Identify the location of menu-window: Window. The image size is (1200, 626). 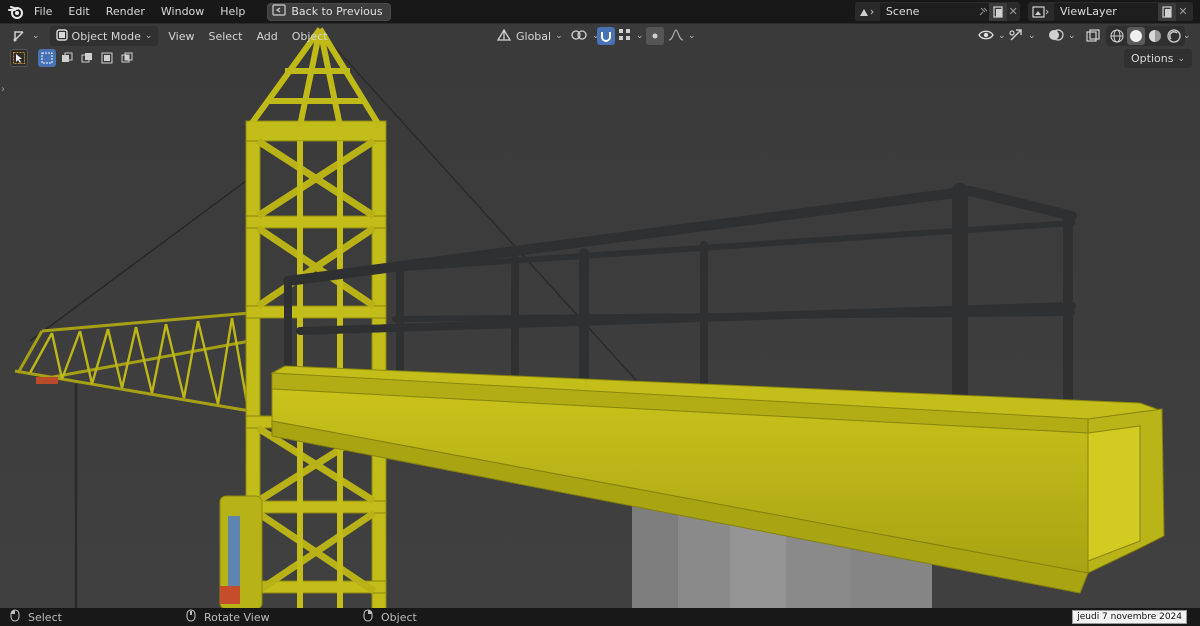
(182, 11).